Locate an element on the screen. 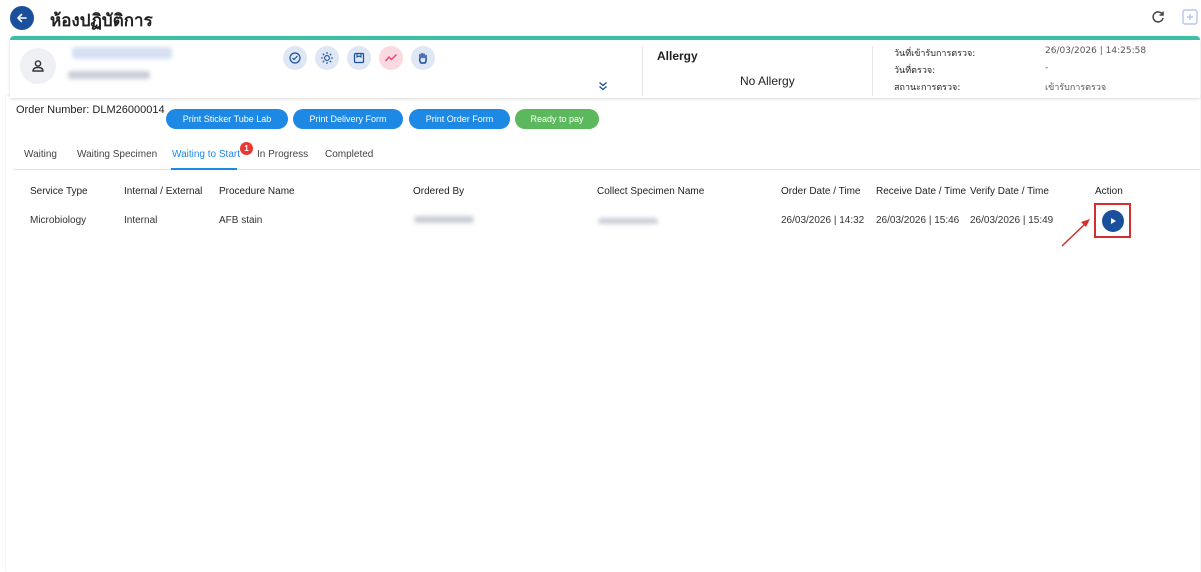  trend-icon is located at coordinates (390, 58).